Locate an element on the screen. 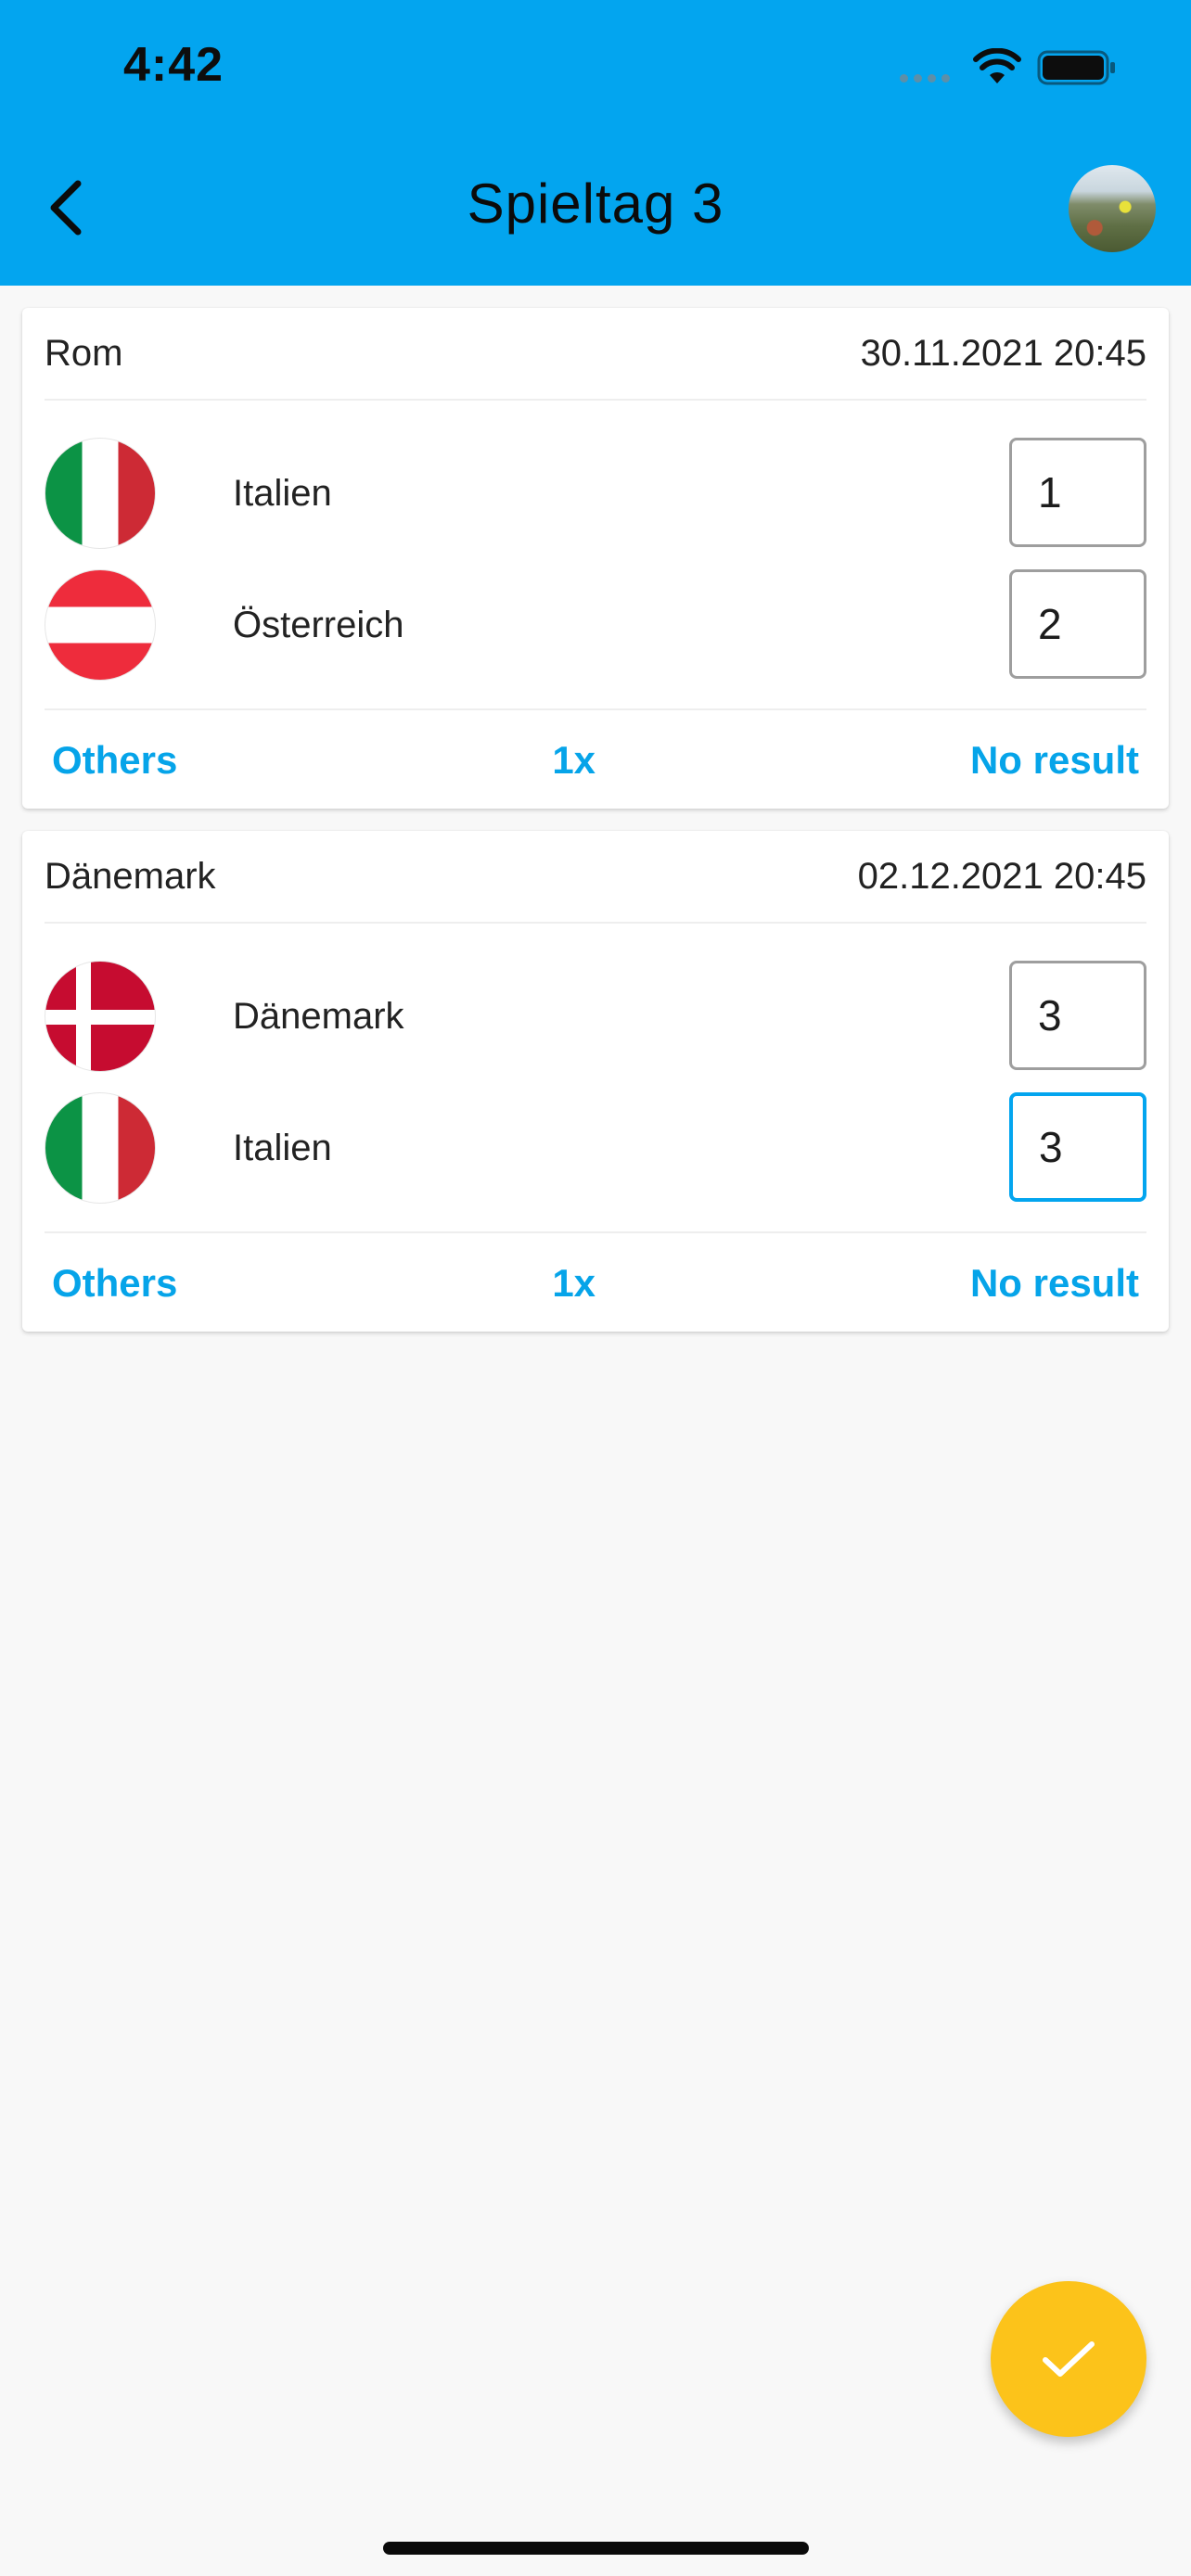 Image resolution: width=1191 pixels, height=2576 pixels. wifi-icon is located at coordinates (997, 66).